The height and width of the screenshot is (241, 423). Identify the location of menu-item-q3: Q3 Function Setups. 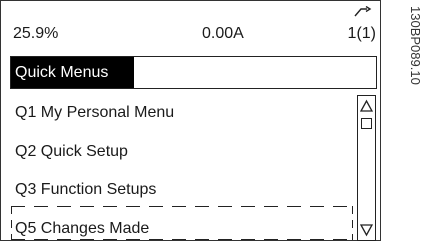
(85, 190).